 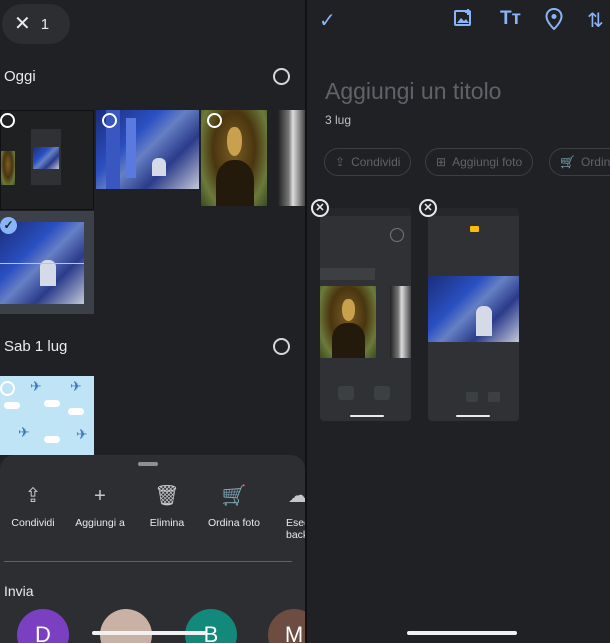 I want to click on location-icon, so click(x=554, y=21).